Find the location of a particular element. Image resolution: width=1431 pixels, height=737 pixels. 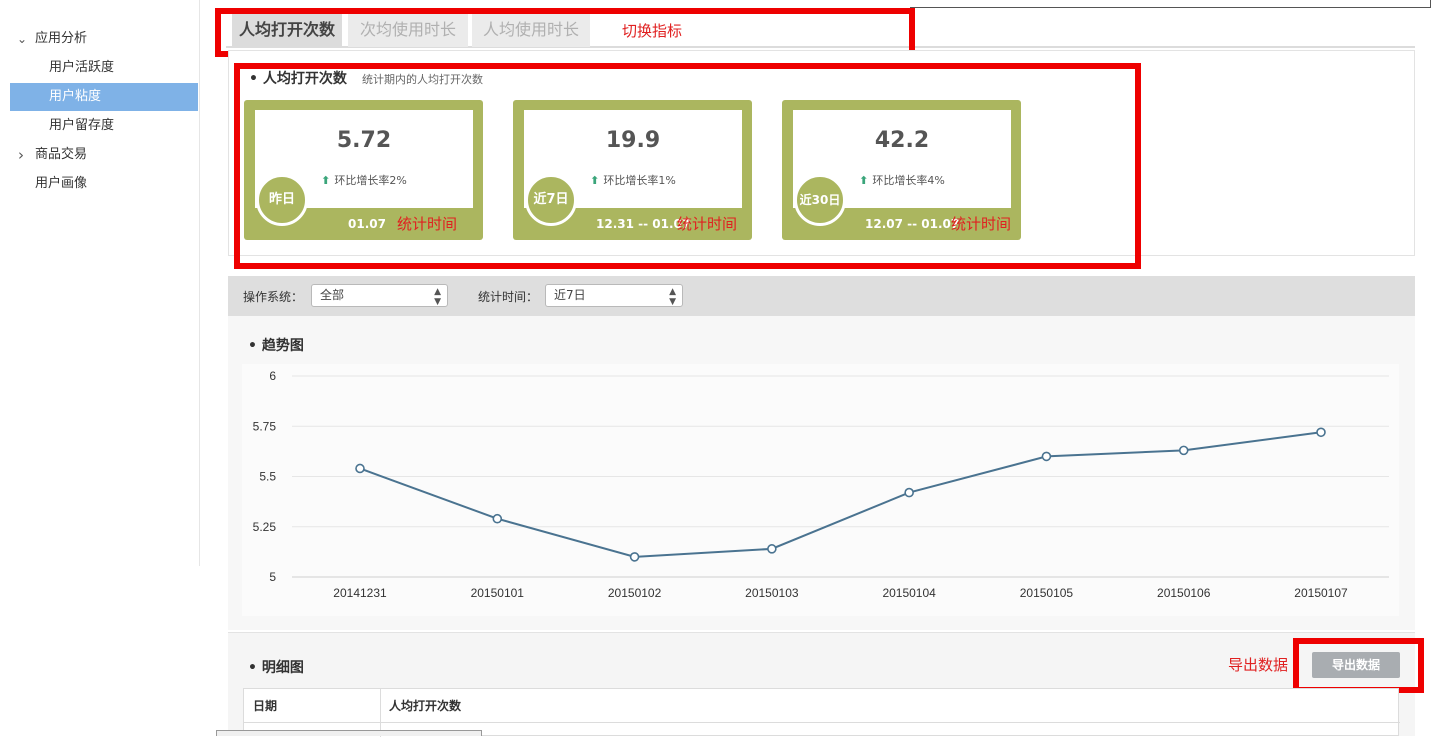

detail-table: 日期 人均打开次数 is located at coordinates (821, 712).